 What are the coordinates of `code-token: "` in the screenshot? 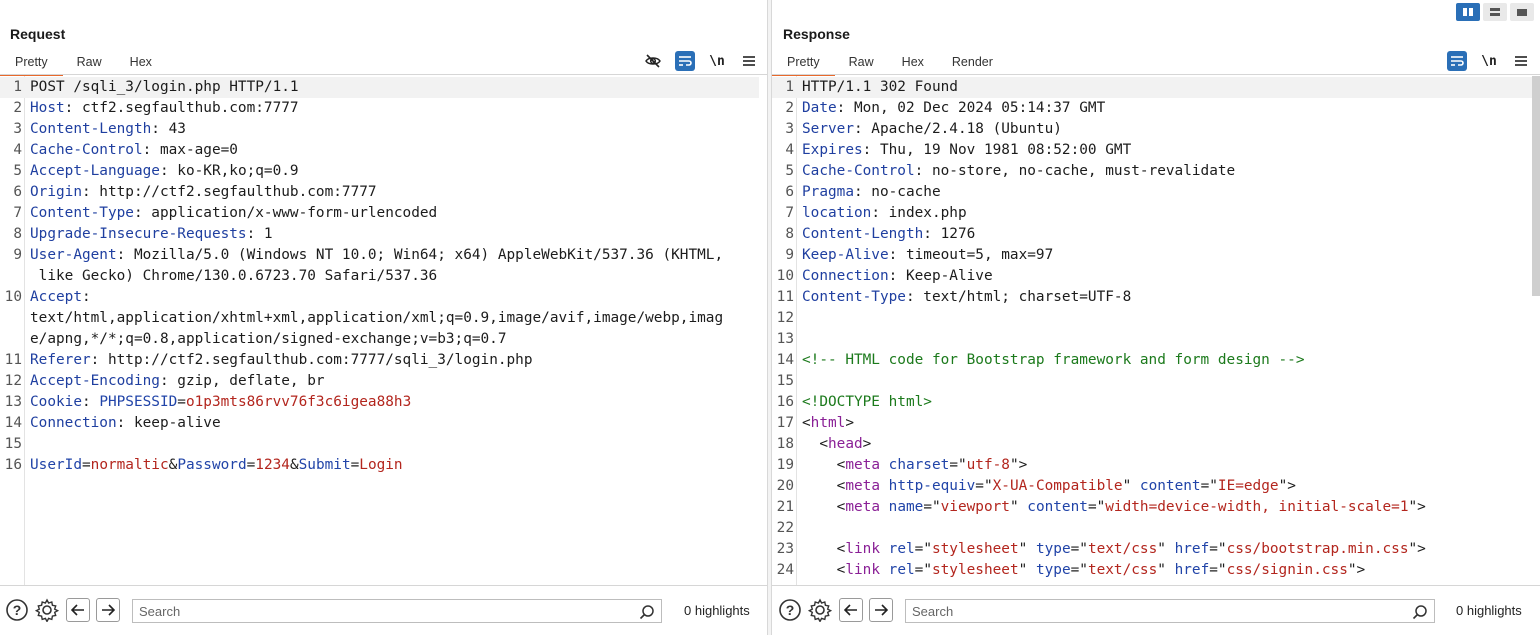 It's located at (1166, 549).